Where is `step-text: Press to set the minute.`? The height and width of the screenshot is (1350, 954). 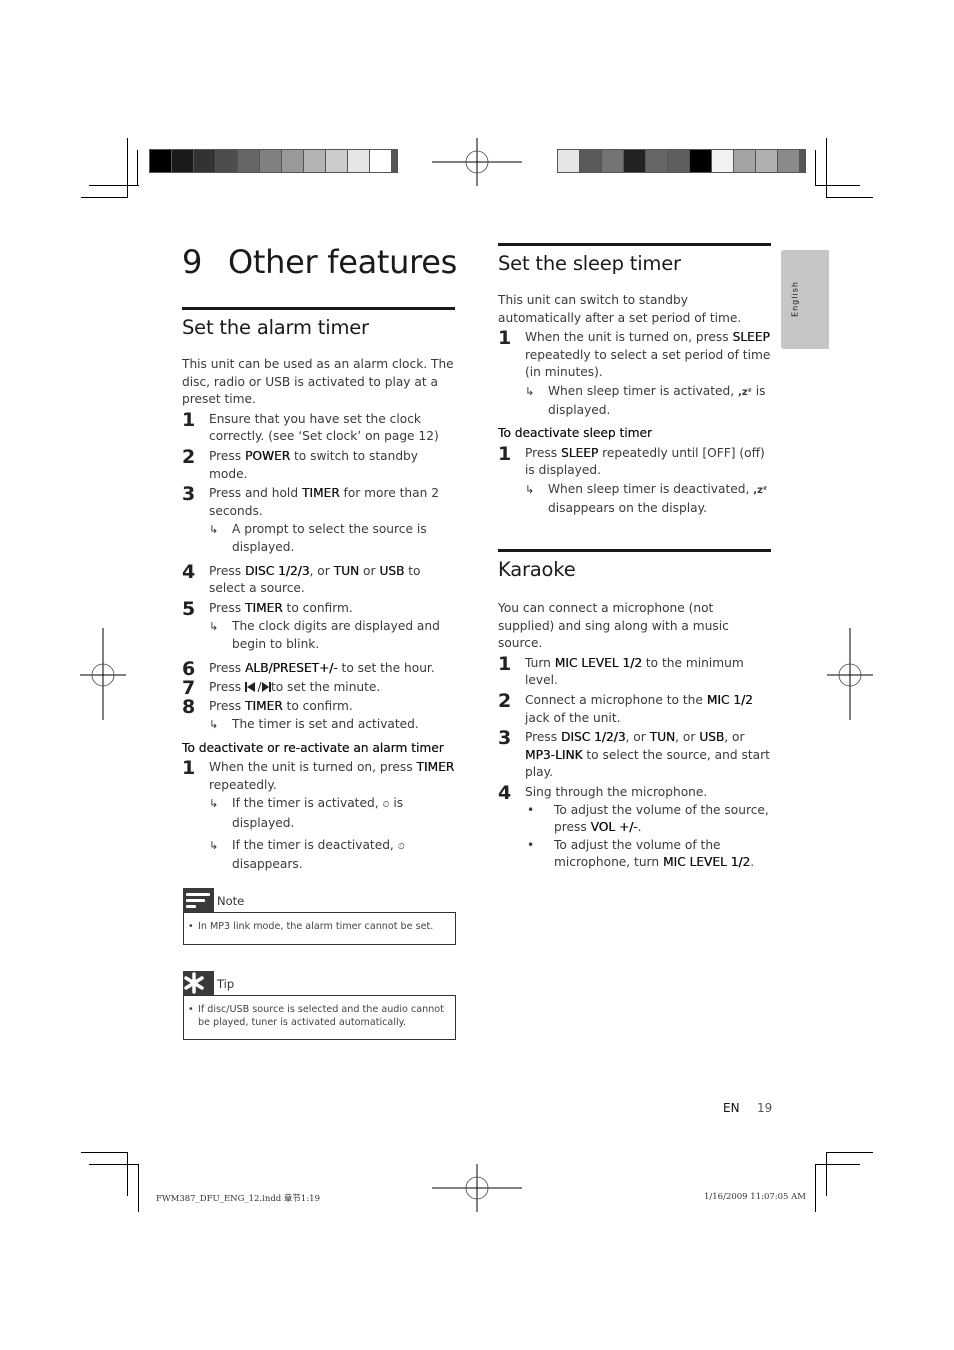 step-text: Press to set the minute. is located at coordinates (332, 688).